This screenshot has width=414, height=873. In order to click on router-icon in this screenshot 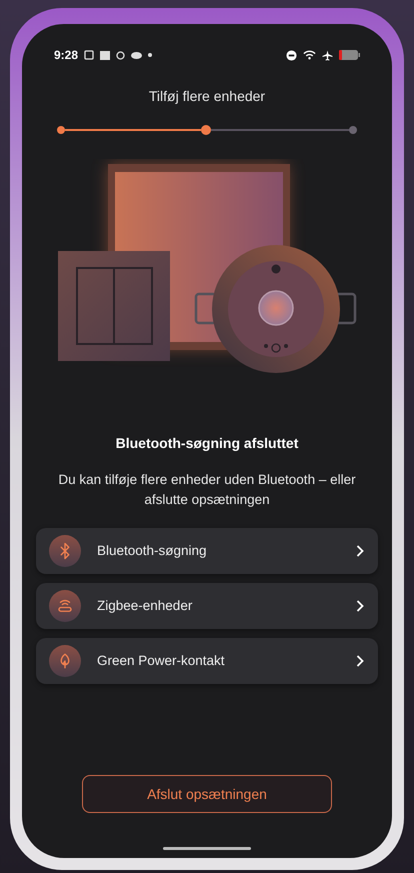, I will do `click(65, 606)`.